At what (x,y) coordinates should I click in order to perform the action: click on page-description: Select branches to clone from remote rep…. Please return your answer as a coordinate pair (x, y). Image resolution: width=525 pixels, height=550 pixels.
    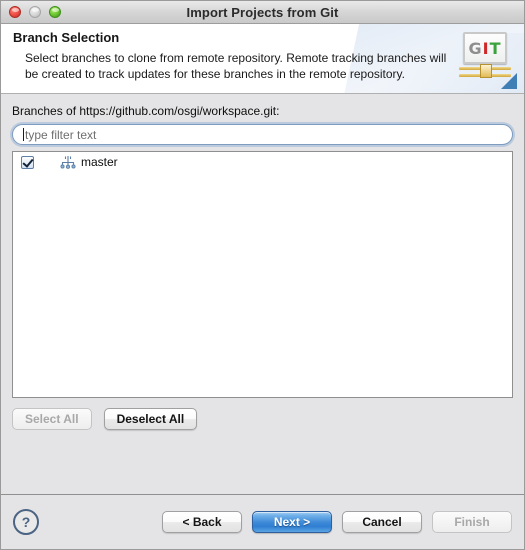
    Looking at the image, I should click on (236, 66).